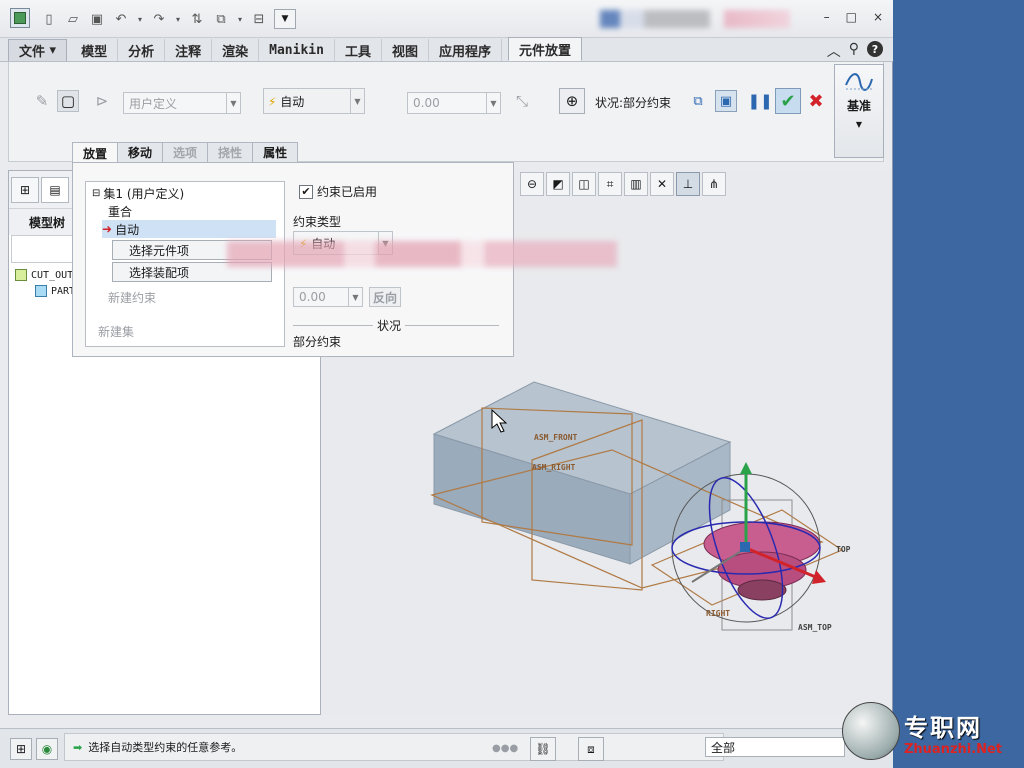 Image resolution: width=1024 pixels, height=768 pixels. I want to click on tab-analysis: 分析, so click(142, 50).